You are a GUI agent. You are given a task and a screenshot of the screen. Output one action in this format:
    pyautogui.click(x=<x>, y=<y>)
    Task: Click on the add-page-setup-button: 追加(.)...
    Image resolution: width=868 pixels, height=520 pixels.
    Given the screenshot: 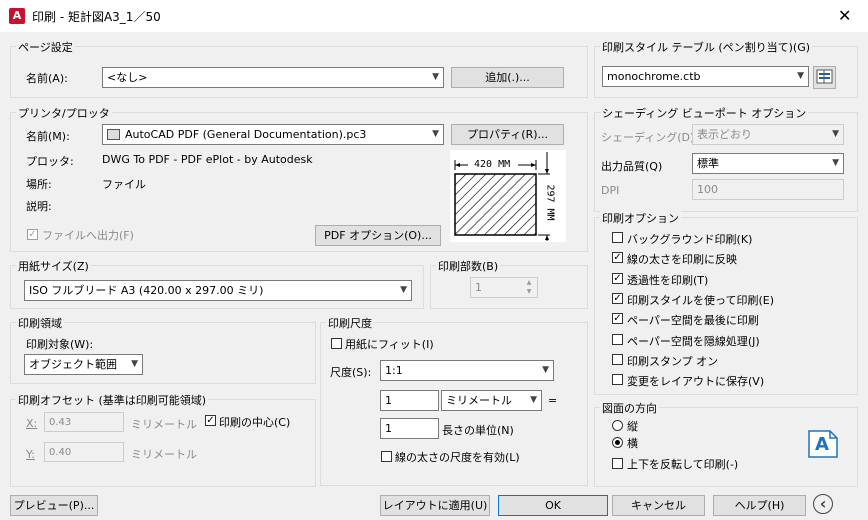 What is the action you would take?
    pyautogui.click(x=507, y=77)
    